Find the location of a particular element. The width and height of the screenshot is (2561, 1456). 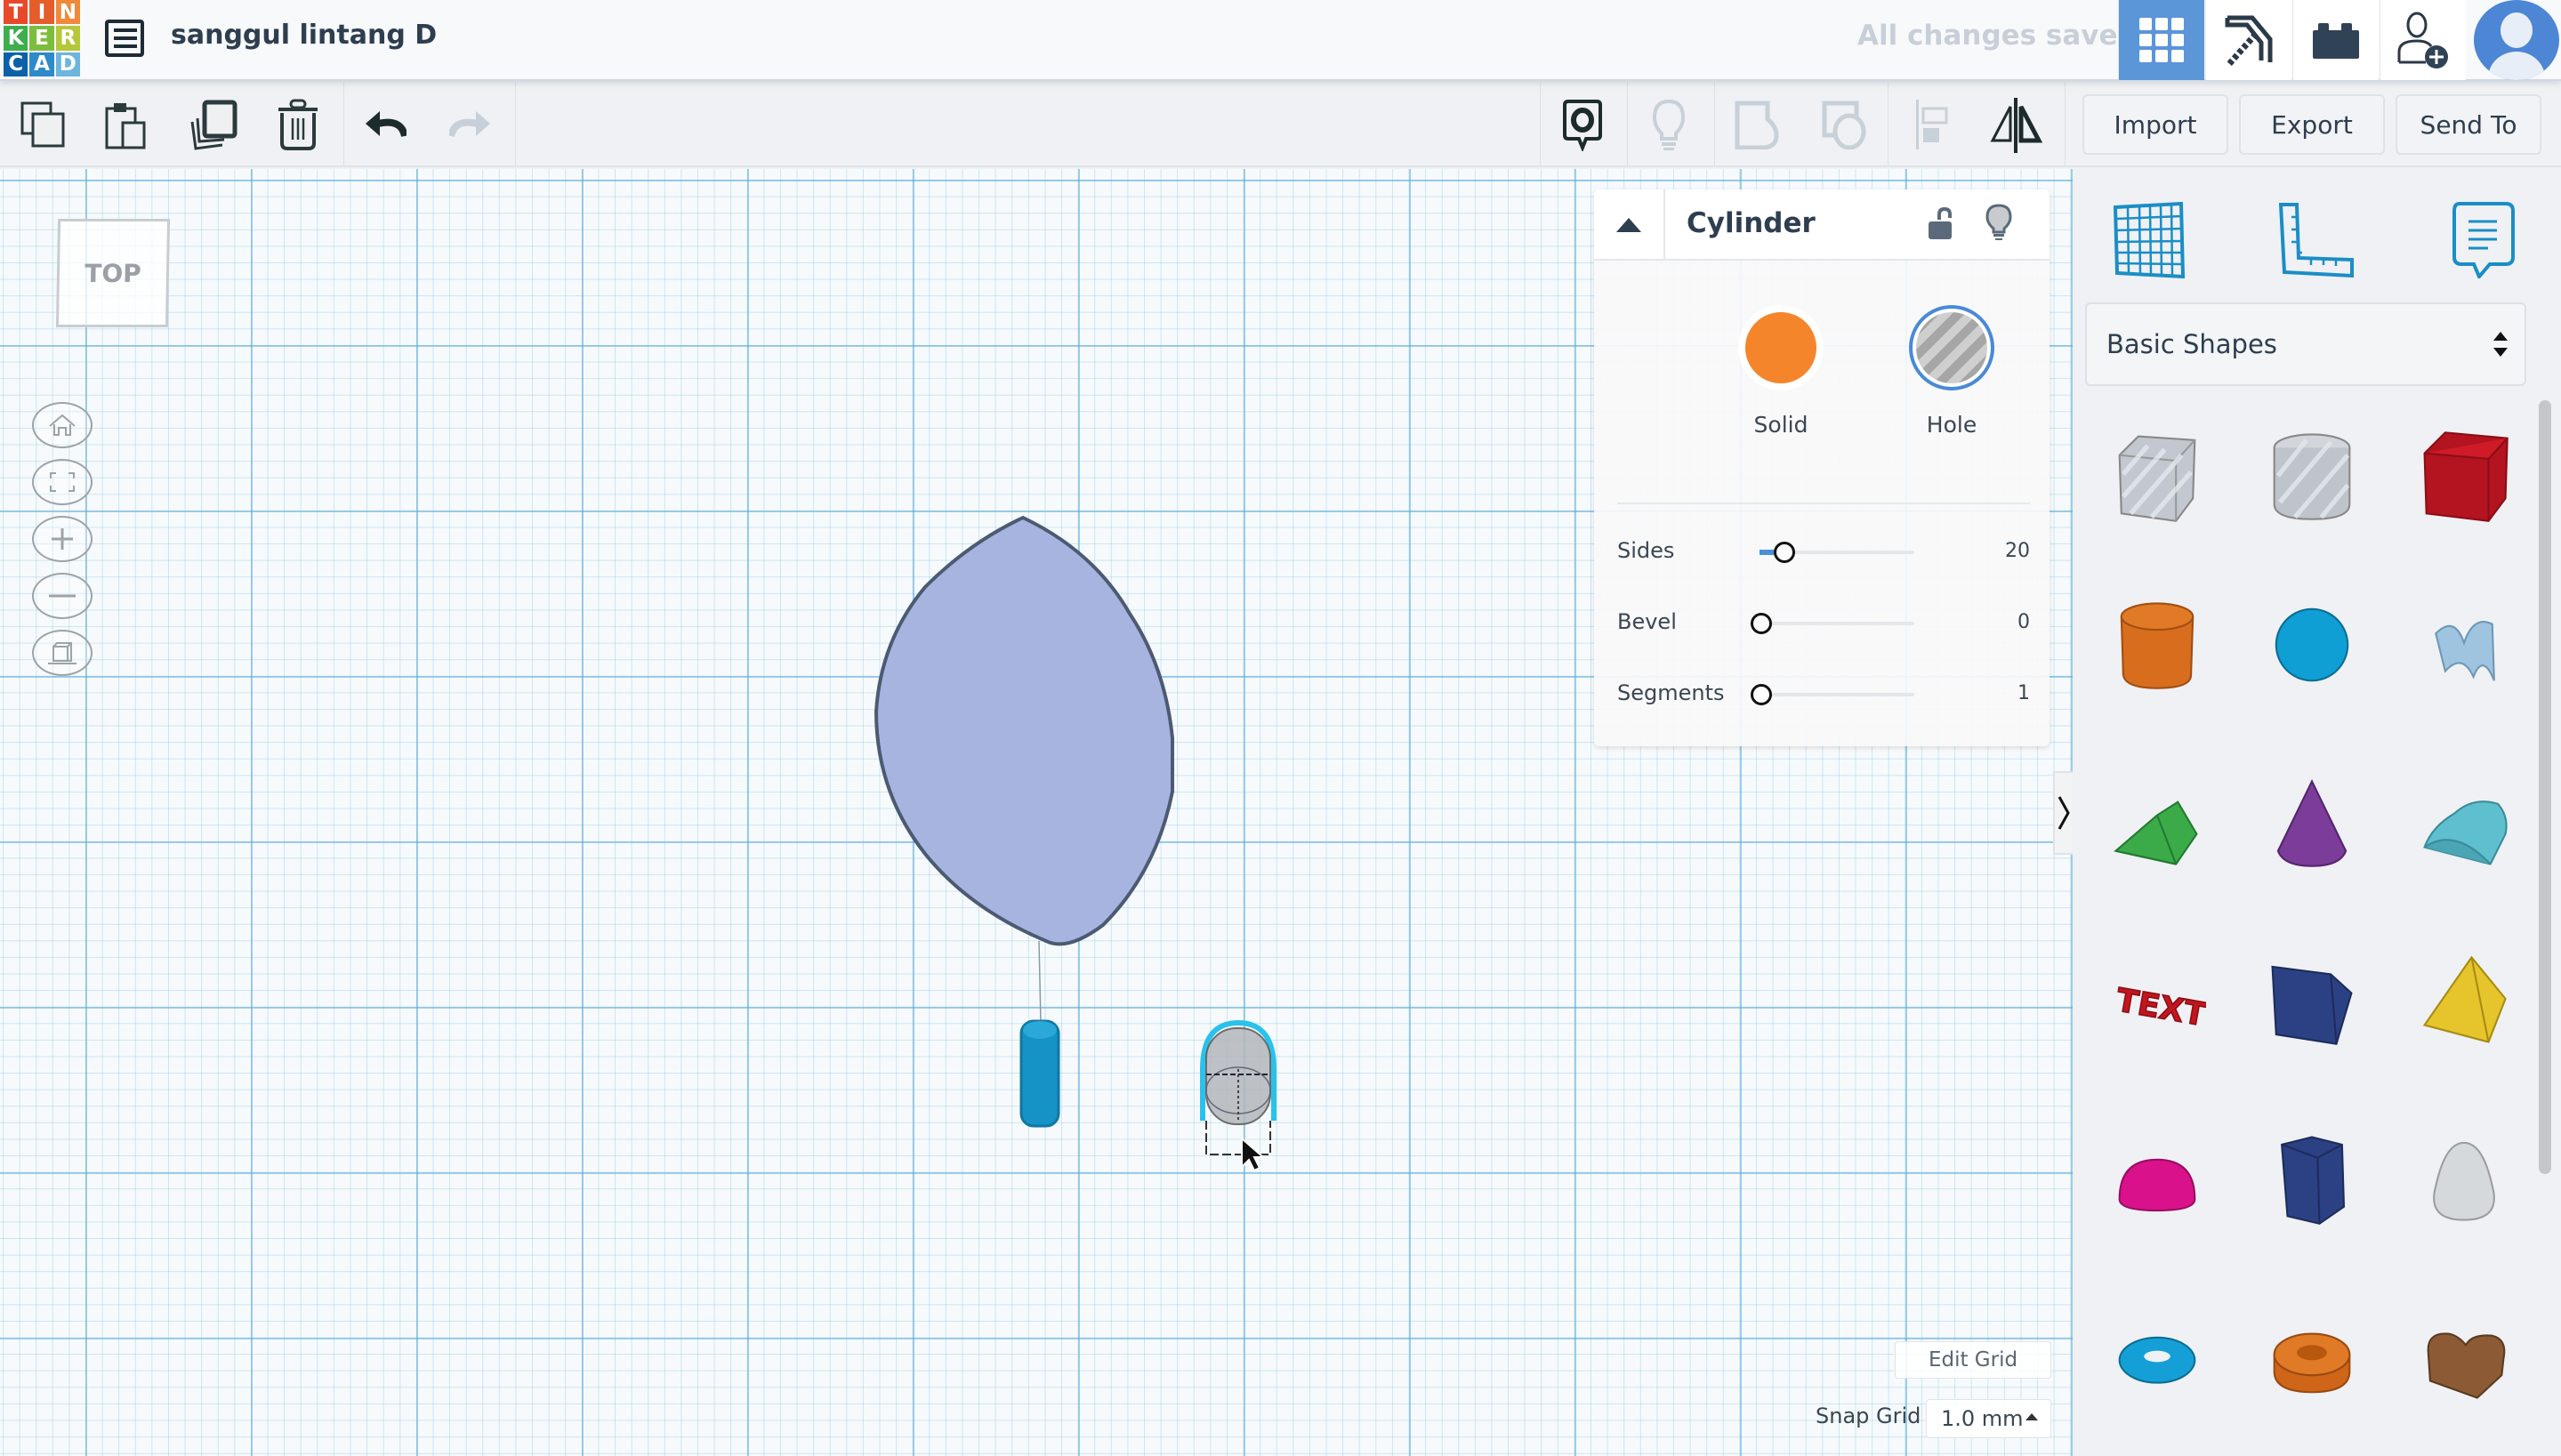

group-icon is located at coordinates (1757, 125).